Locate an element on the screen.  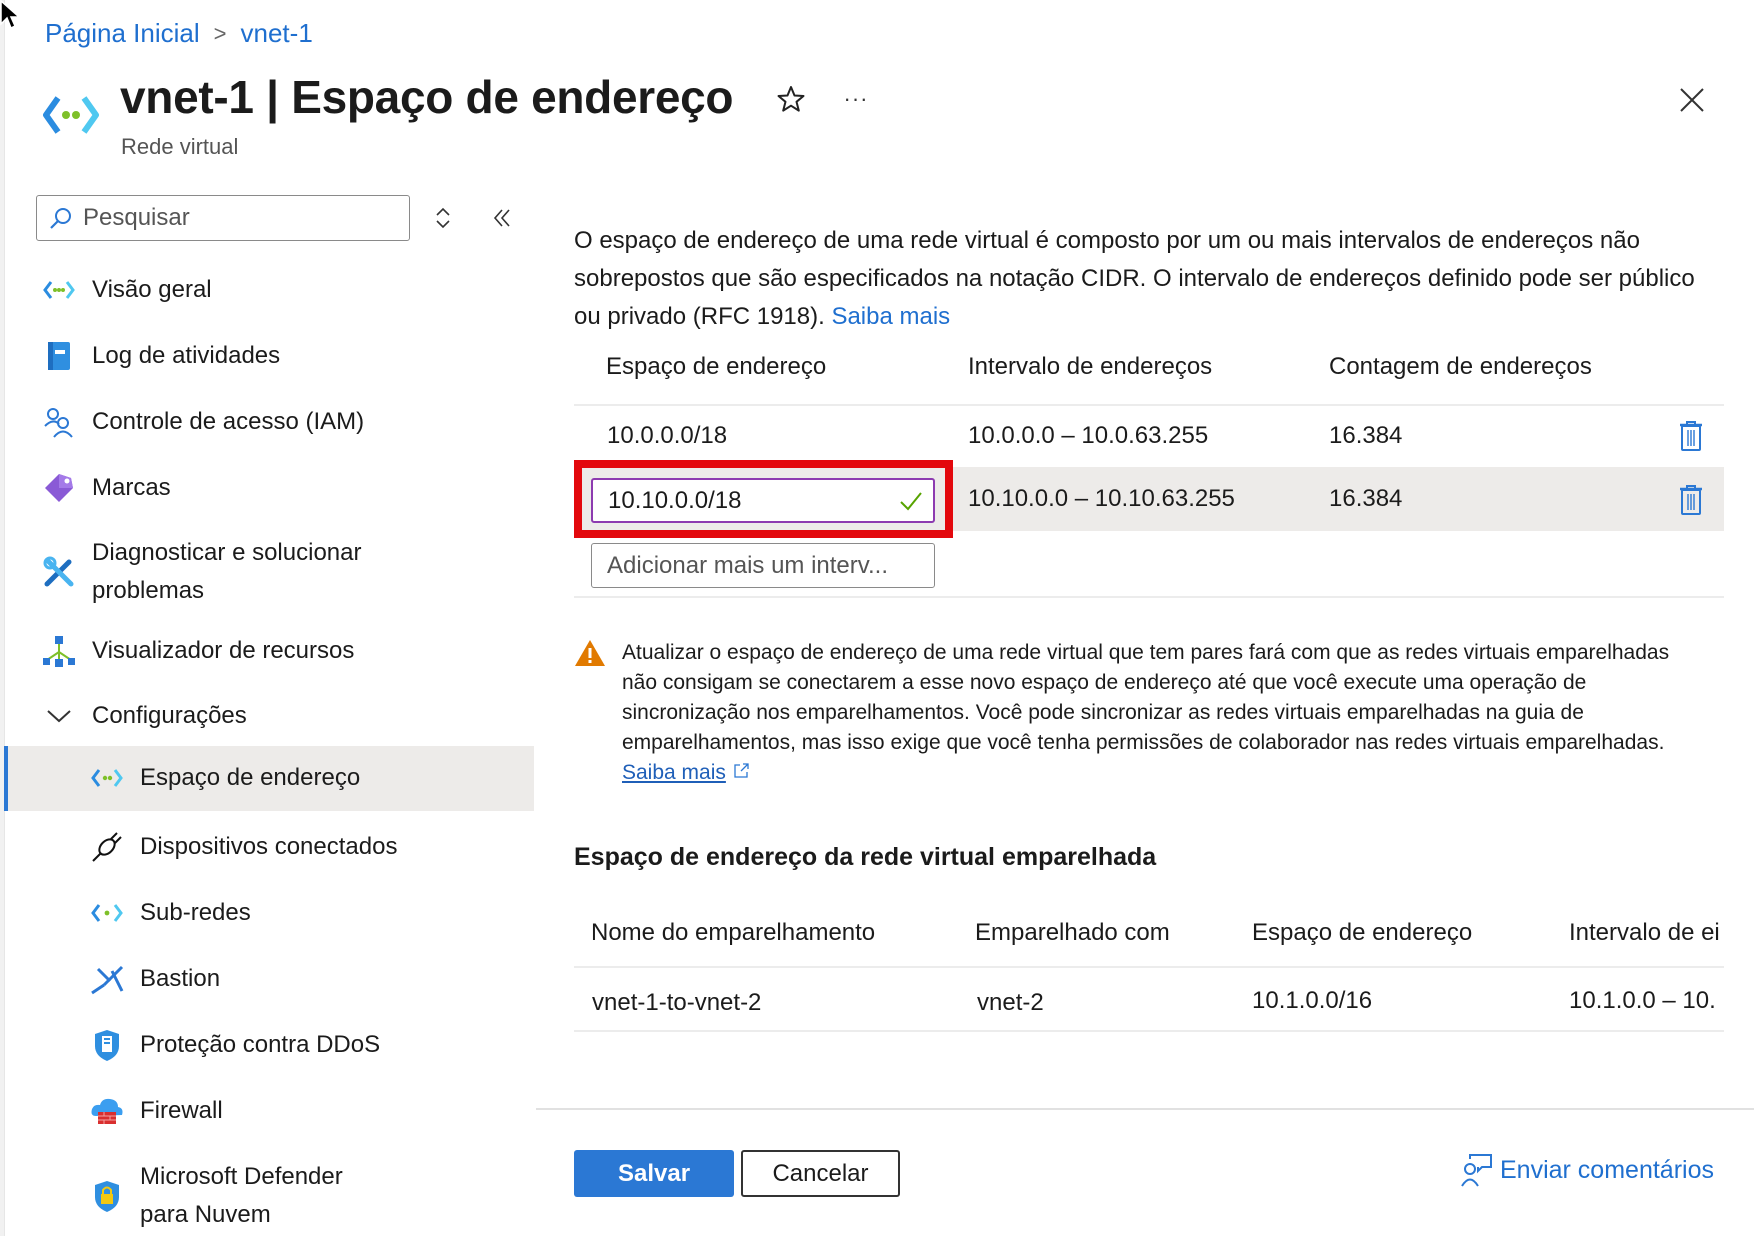
sidebar-item-resource-visualizer: Visualizador de recursos is located at coordinates (269, 651).